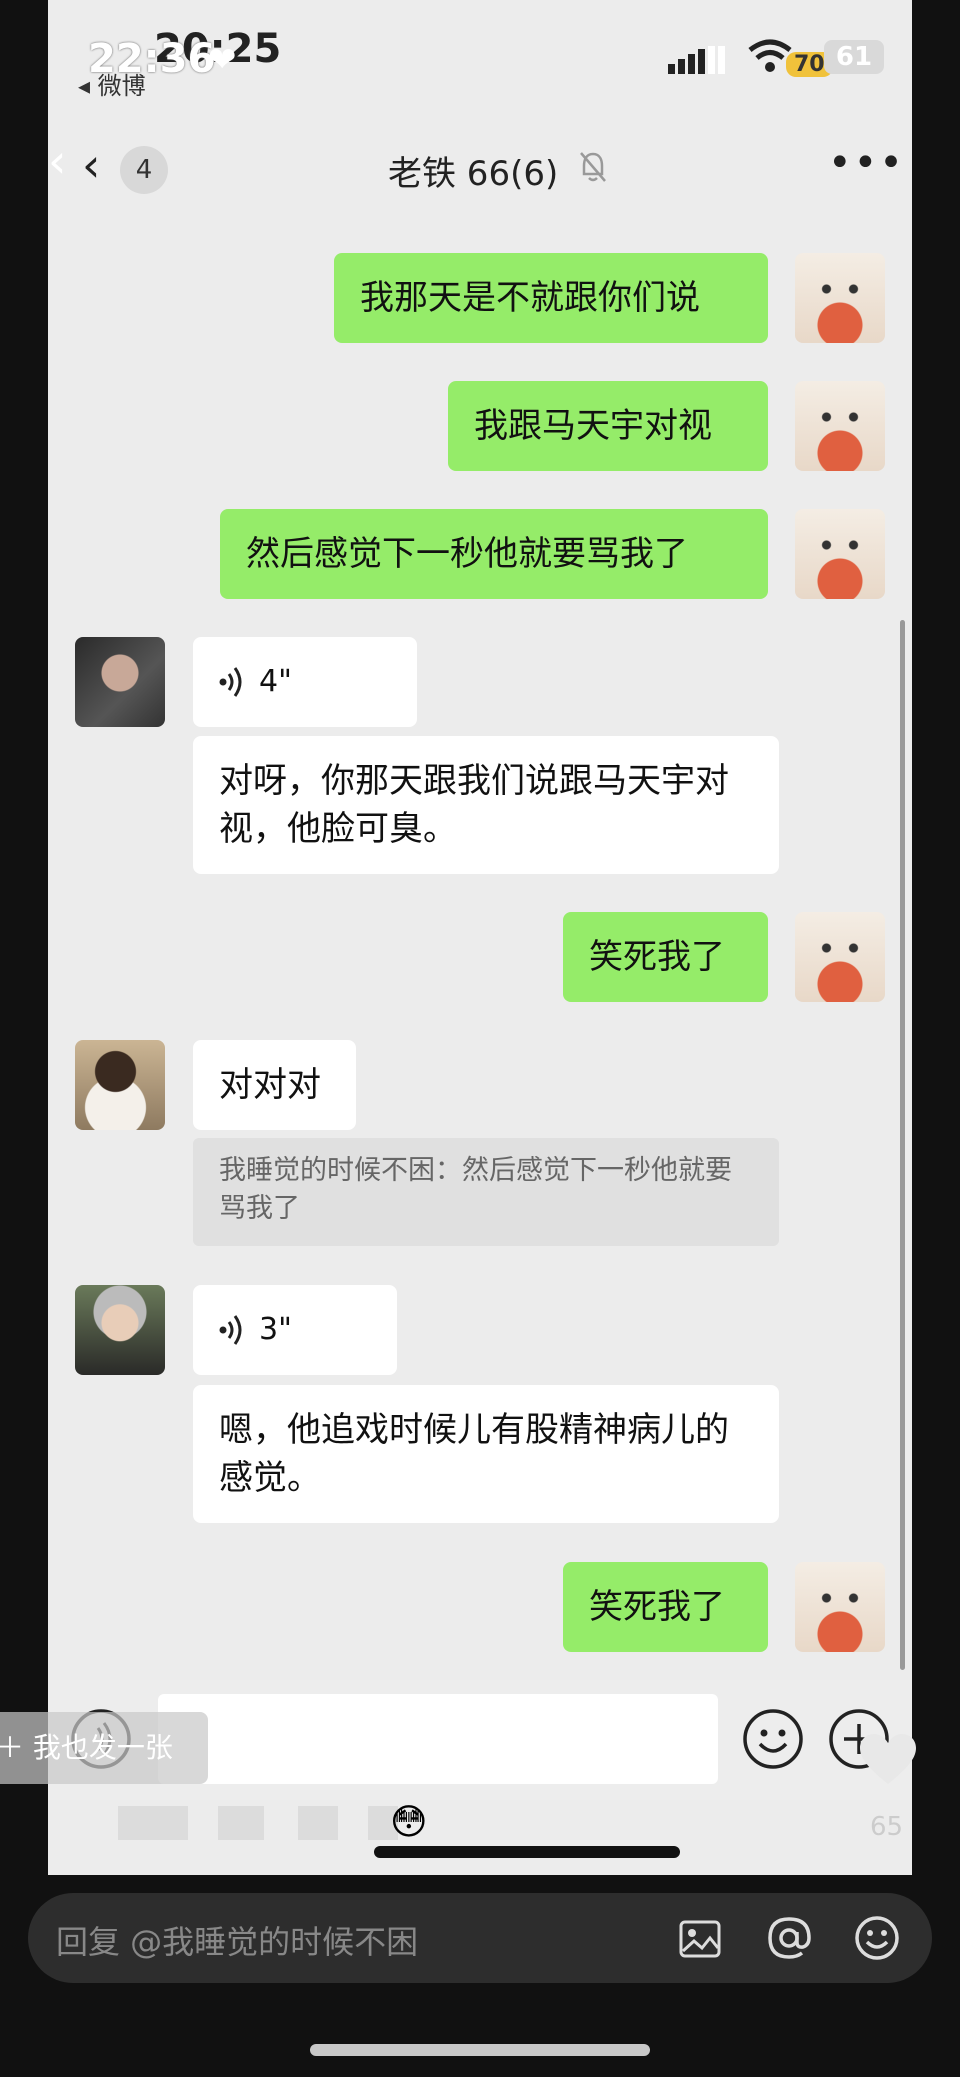 This screenshot has height=2077, width=960. What do you see at coordinates (789, 1938) in the screenshot?
I see `at-mention-icon` at bounding box center [789, 1938].